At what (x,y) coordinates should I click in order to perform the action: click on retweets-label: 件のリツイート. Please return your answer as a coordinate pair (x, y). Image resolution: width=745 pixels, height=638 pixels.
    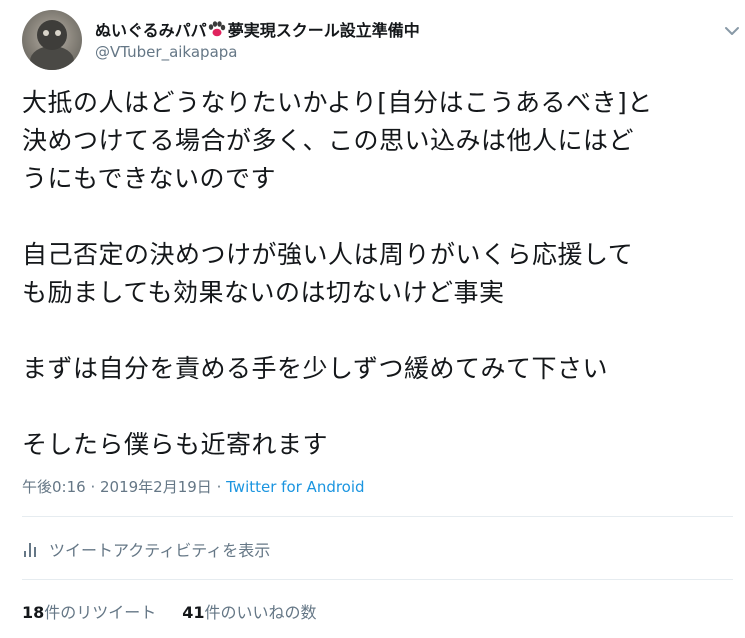
    Looking at the image, I should click on (100, 612).